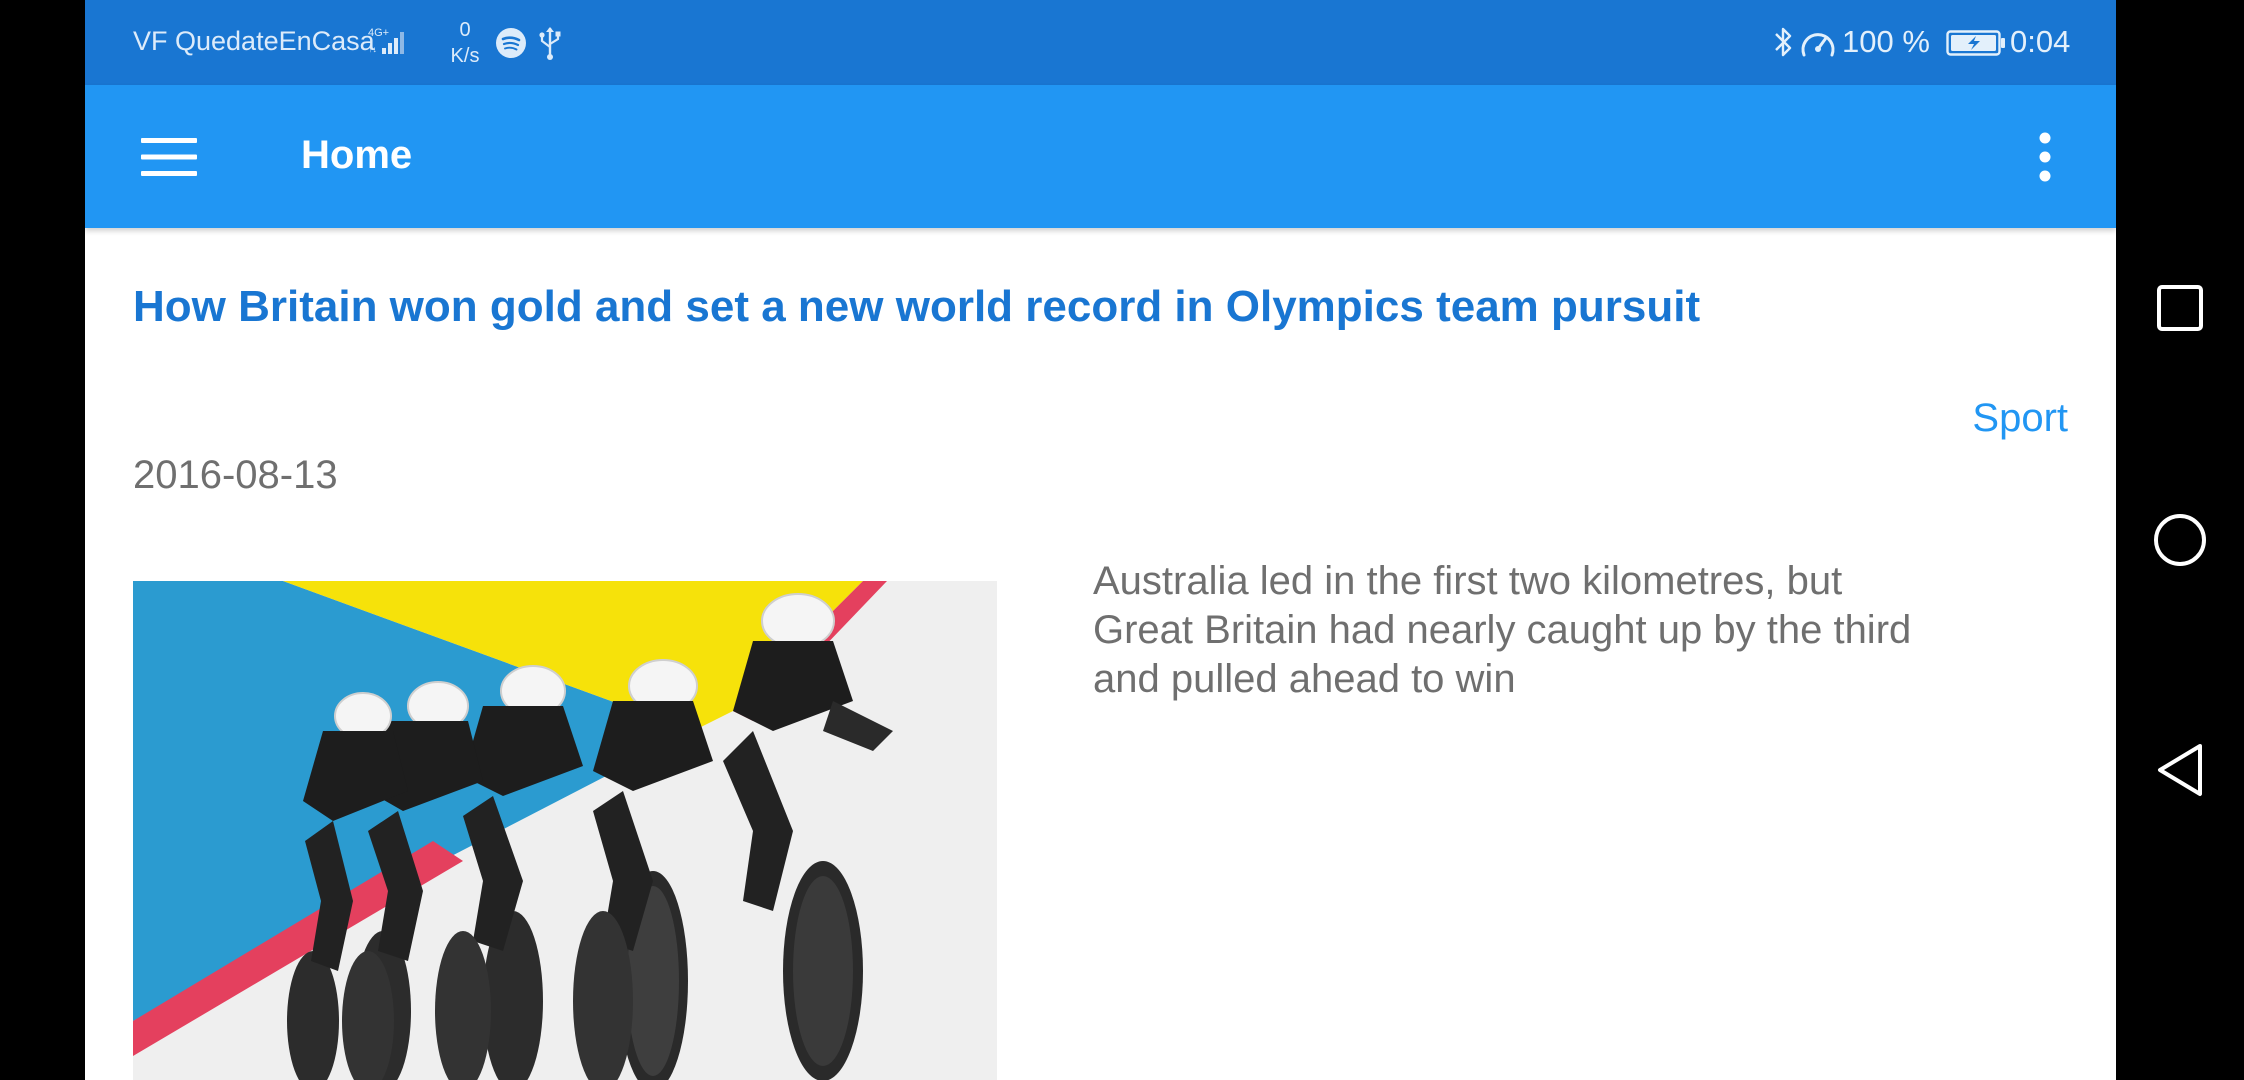  What do you see at coordinates (235, 475) in the screenshot?
I see `article-date: 2016-08-13` at bounding box center [235, 475].